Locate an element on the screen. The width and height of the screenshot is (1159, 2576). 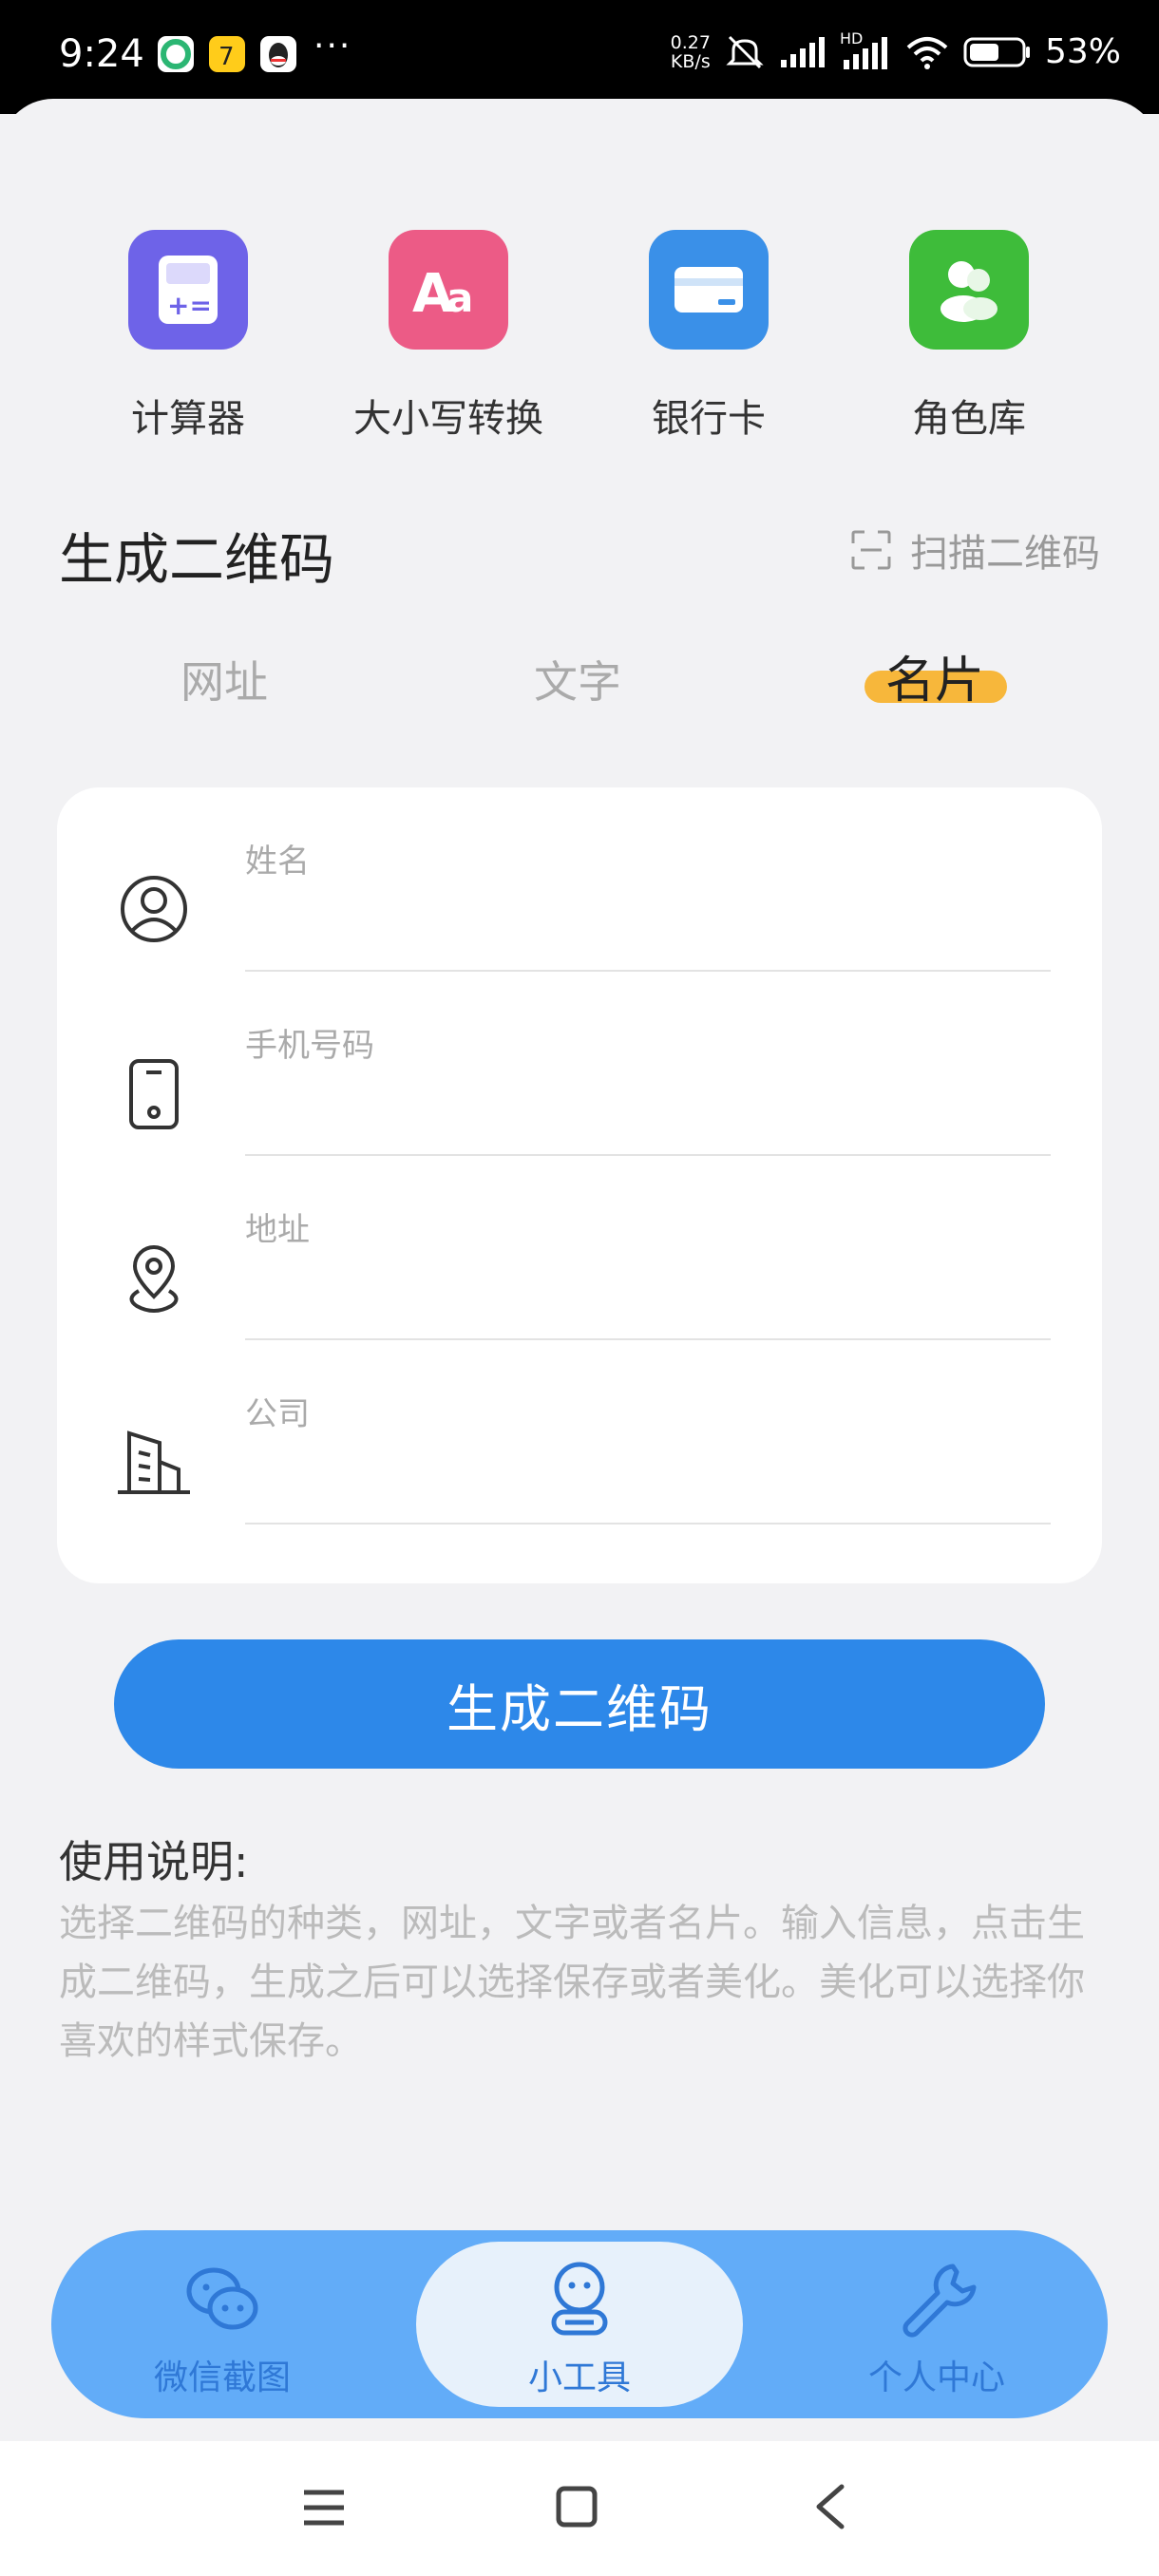
tab-business-card: 名片 is located at coordinates (934, 675).